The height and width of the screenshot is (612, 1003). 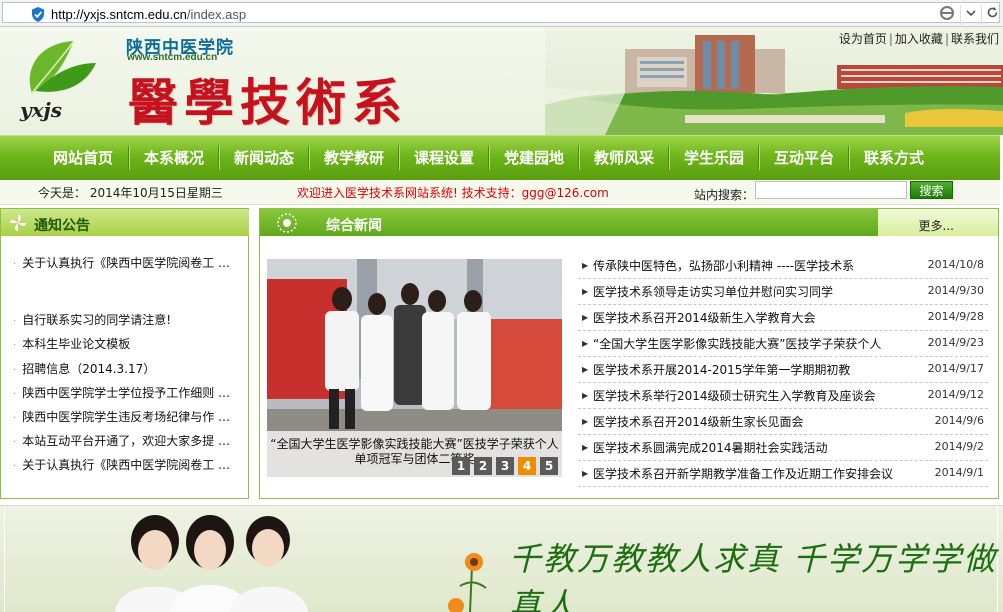 What do you see at coordinates (743, 421) in the screenshot?
I see `news-title-link: 医学技术系召开2014级新生家长见面会` at bounding box center [743, 421].